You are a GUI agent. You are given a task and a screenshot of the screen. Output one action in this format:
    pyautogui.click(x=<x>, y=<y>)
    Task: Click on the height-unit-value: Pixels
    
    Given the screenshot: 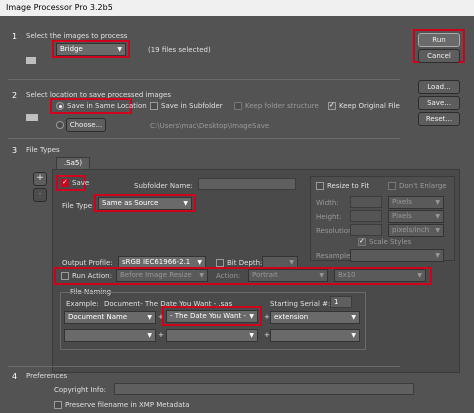 What is the action you would take?
    pyautogui.click(x=402, y=216)
    